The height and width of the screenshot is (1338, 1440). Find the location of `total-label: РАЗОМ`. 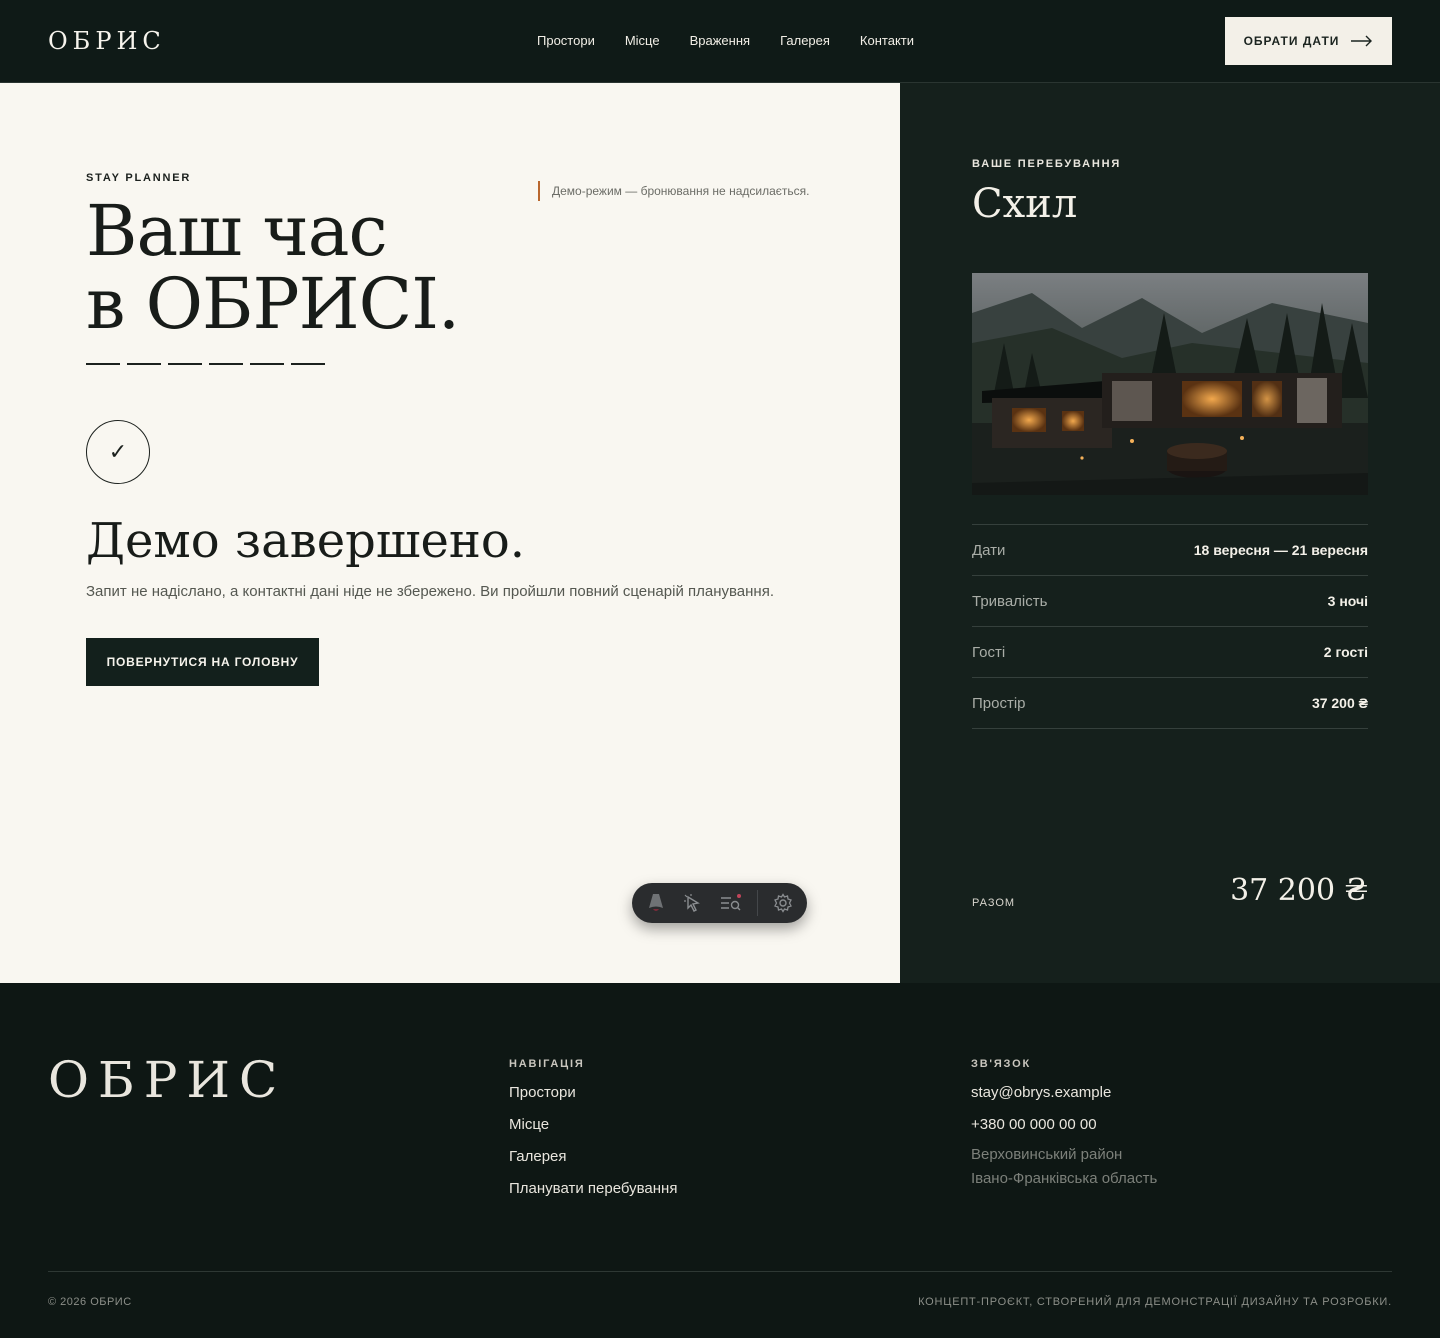

total-label: РАЗОМ is located at coordinates (994, 903).